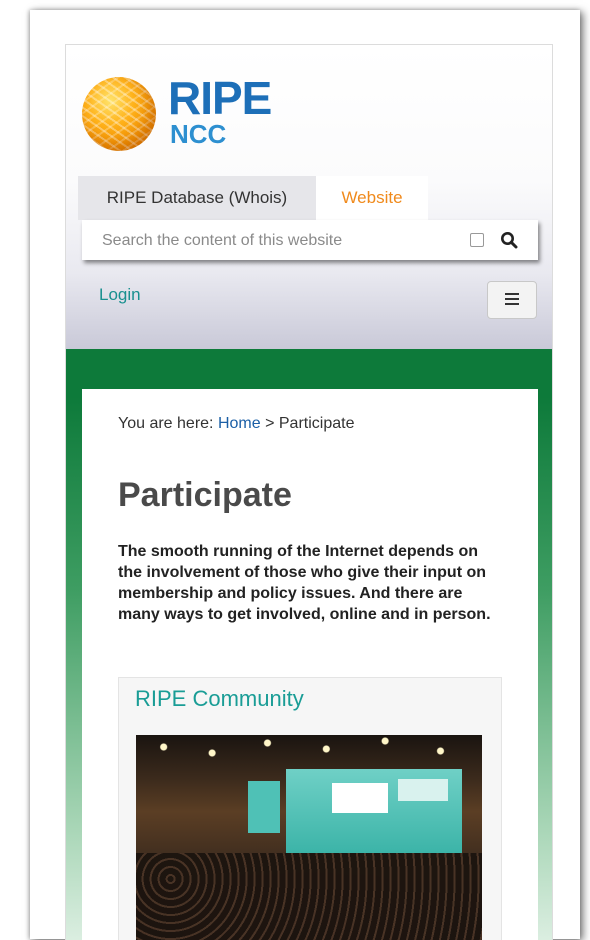  Describe the element at coordinates (219, 699) in the screenshot. I see `ripe-community-heading: RIPE Community` at that location.